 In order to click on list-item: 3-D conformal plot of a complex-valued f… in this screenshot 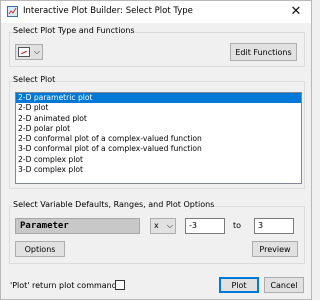, I will do `click(158, 149)`.